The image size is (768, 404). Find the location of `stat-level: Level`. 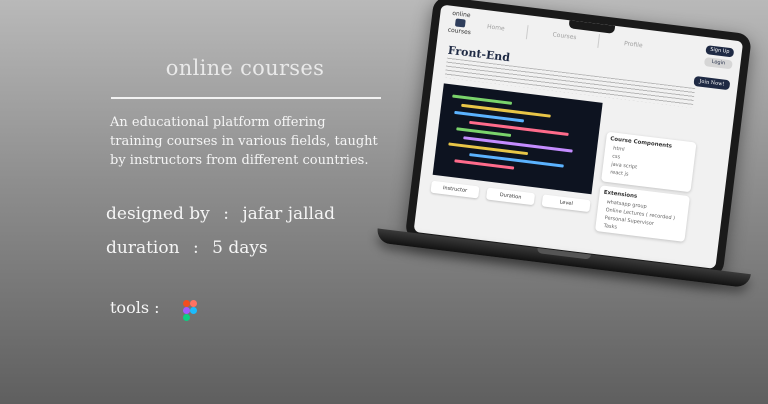

stat-level: Level is located at coordinates (566, 203).